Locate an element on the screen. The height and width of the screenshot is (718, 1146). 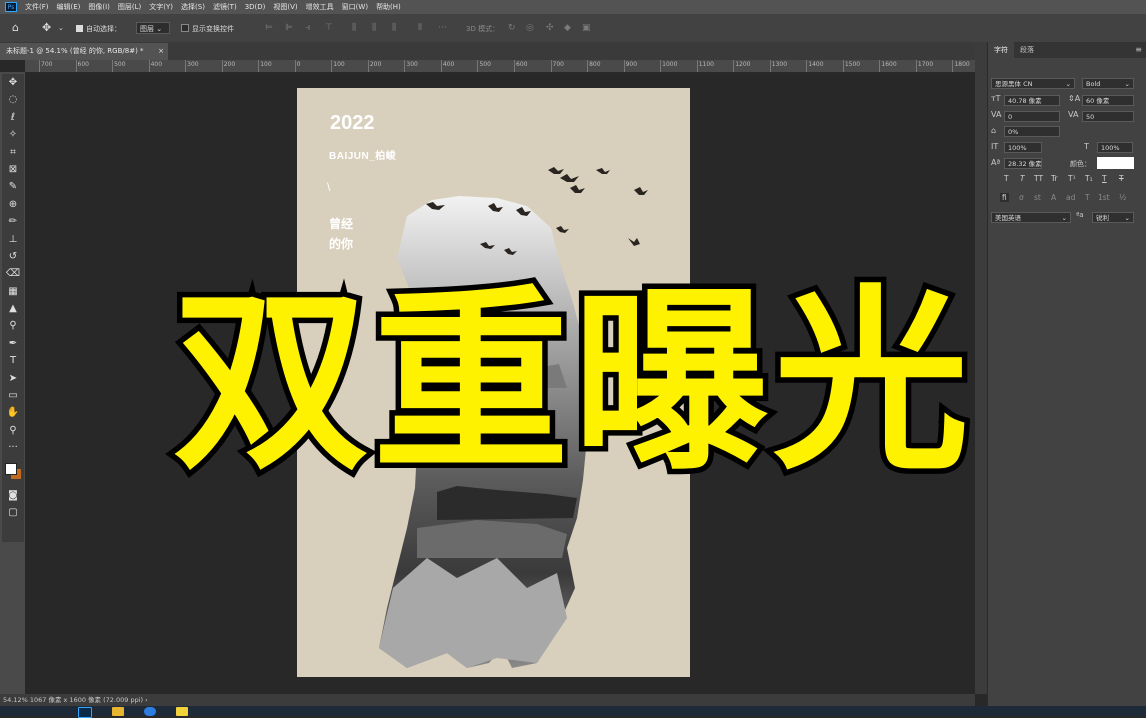
file-explorer-icon is located at coordinates (118, 711).